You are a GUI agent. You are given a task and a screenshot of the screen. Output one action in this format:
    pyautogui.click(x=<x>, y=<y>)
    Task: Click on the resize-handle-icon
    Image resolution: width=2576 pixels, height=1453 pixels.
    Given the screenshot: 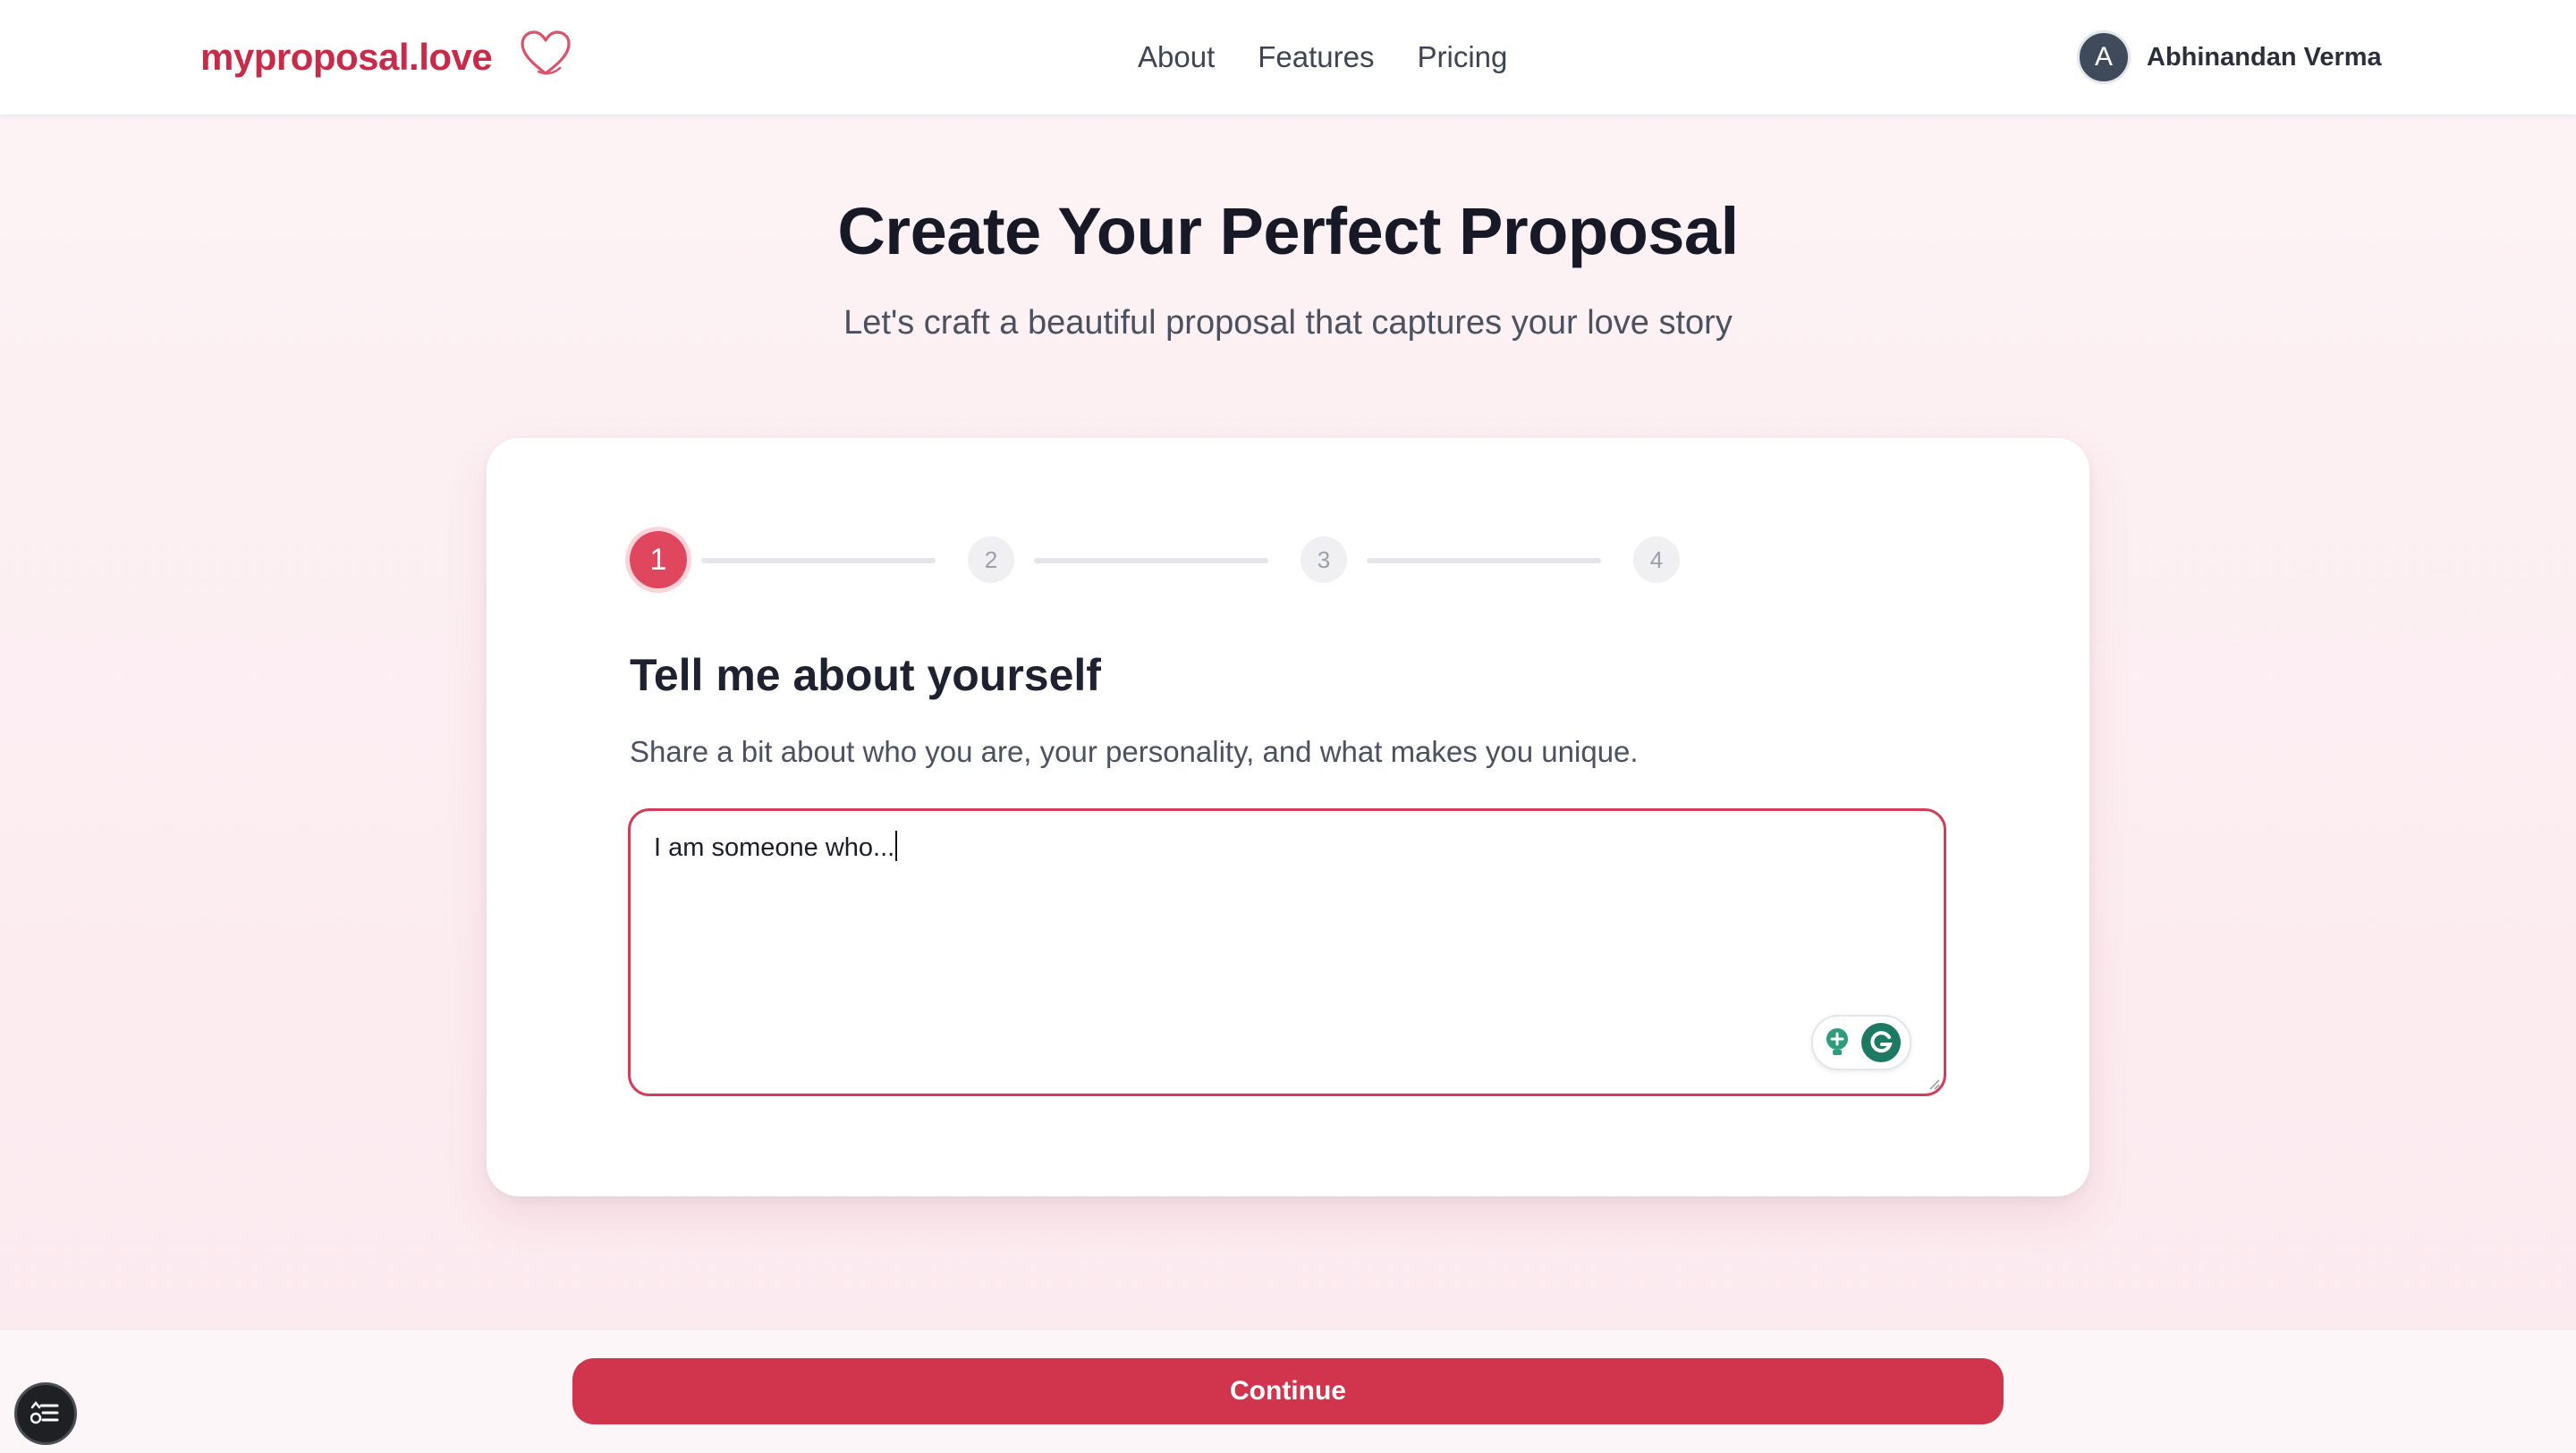 What is the action you would take?
    pyautogui.click(x=1933, y=1083)
    